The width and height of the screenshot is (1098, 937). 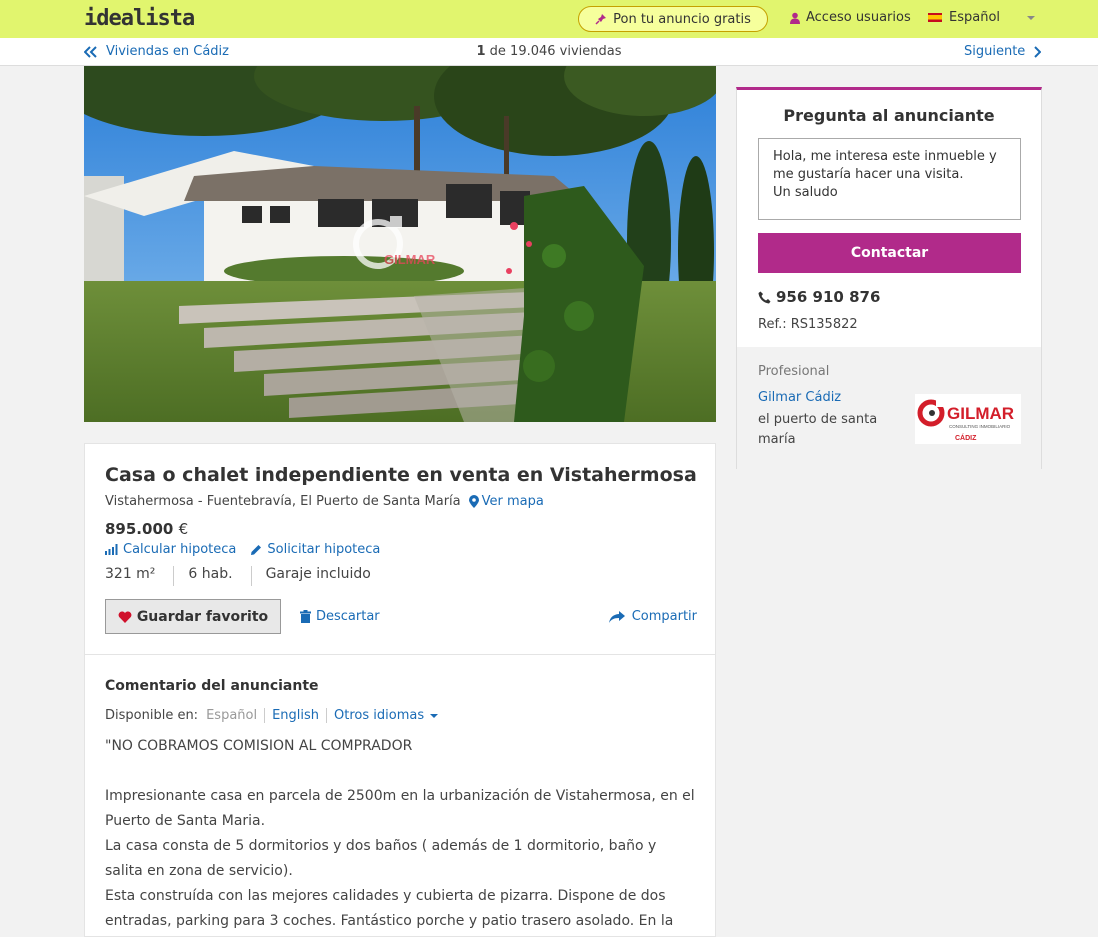 I want to click on chevron-down-icon, so click(x=1031, y=18).